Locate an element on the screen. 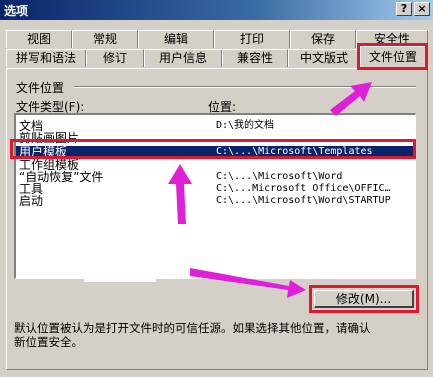 Image resolution: width=433 pixels, height=377 pixels. arrow-to-button-icon is located at coordinates (248, 283).